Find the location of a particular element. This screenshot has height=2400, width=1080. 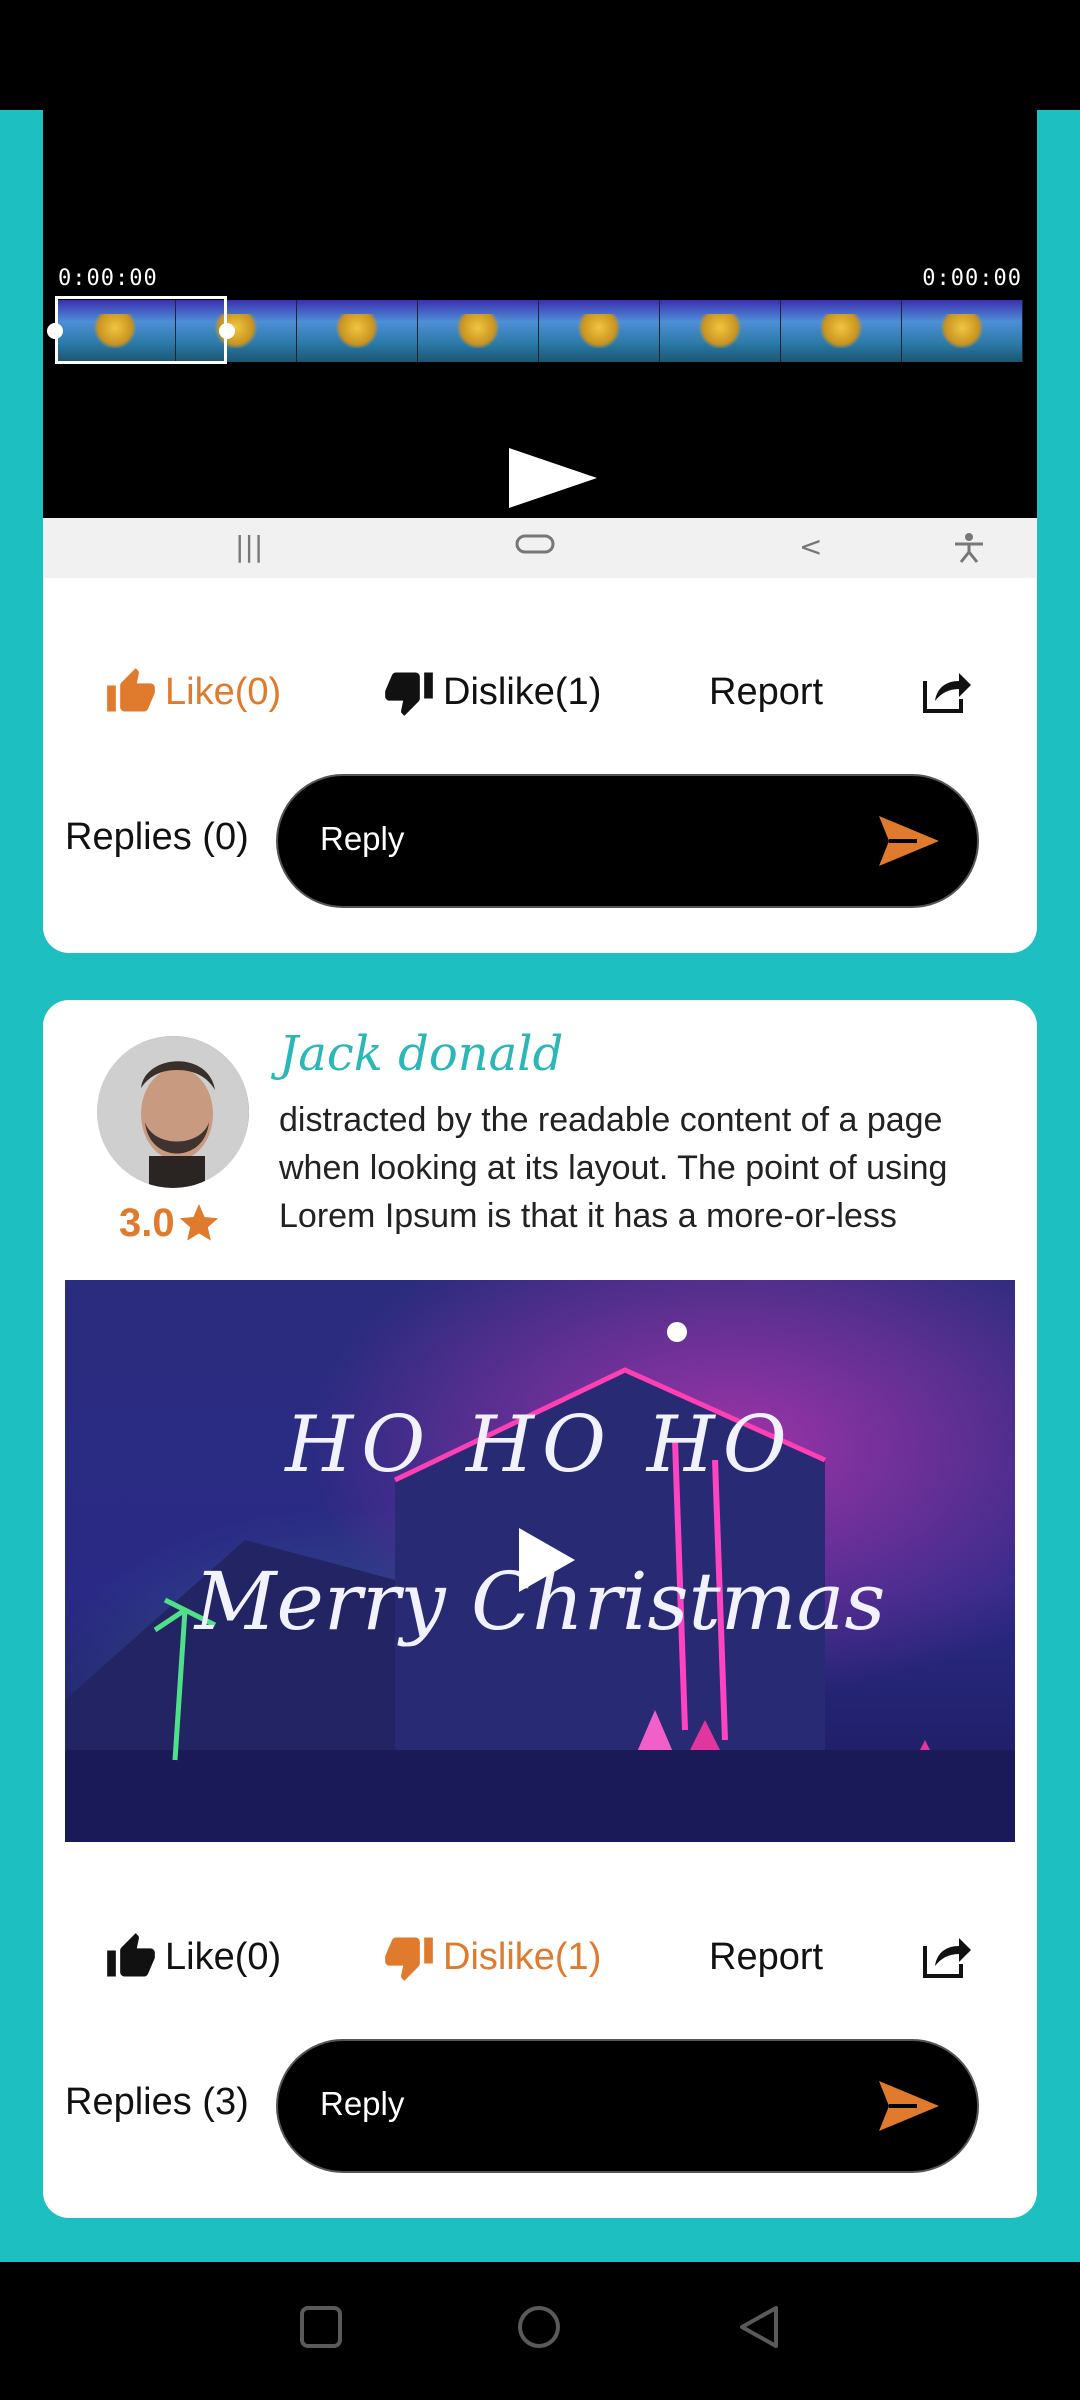

reply-row: Replies (3) Reply is located at coordinates (540, 2106).